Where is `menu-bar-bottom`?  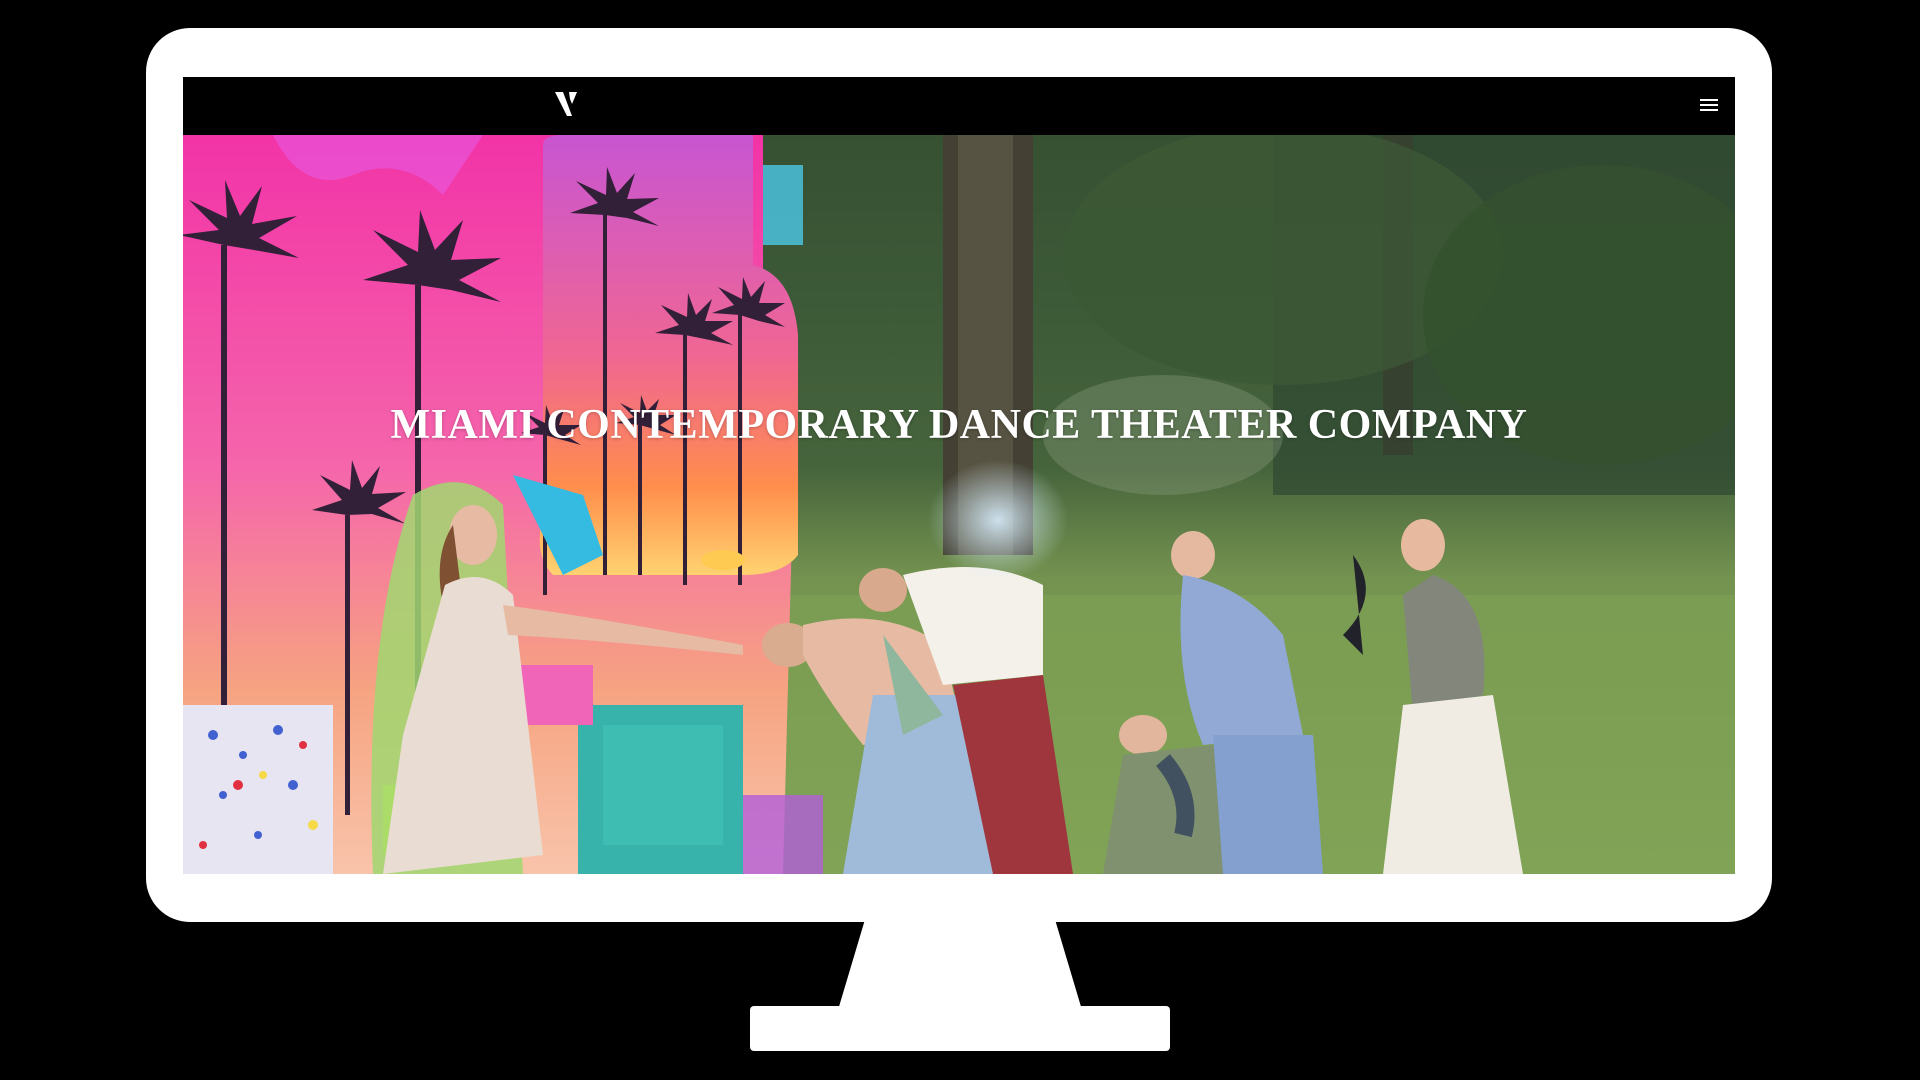
menu-bar-bottom is located at coordinates (1709, 110).